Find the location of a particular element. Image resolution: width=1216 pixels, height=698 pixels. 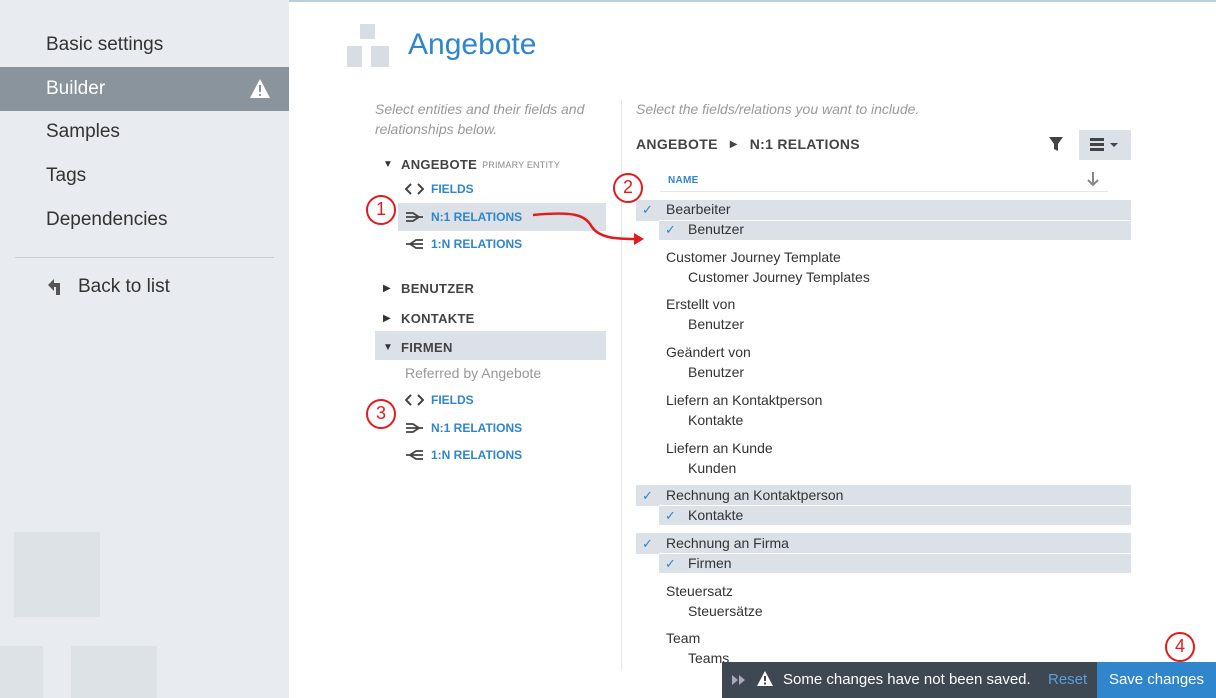

tree-node-angebote: ▼ ANGEBOTE PRIMARY ENTITY is located at coordinates (471, 164).